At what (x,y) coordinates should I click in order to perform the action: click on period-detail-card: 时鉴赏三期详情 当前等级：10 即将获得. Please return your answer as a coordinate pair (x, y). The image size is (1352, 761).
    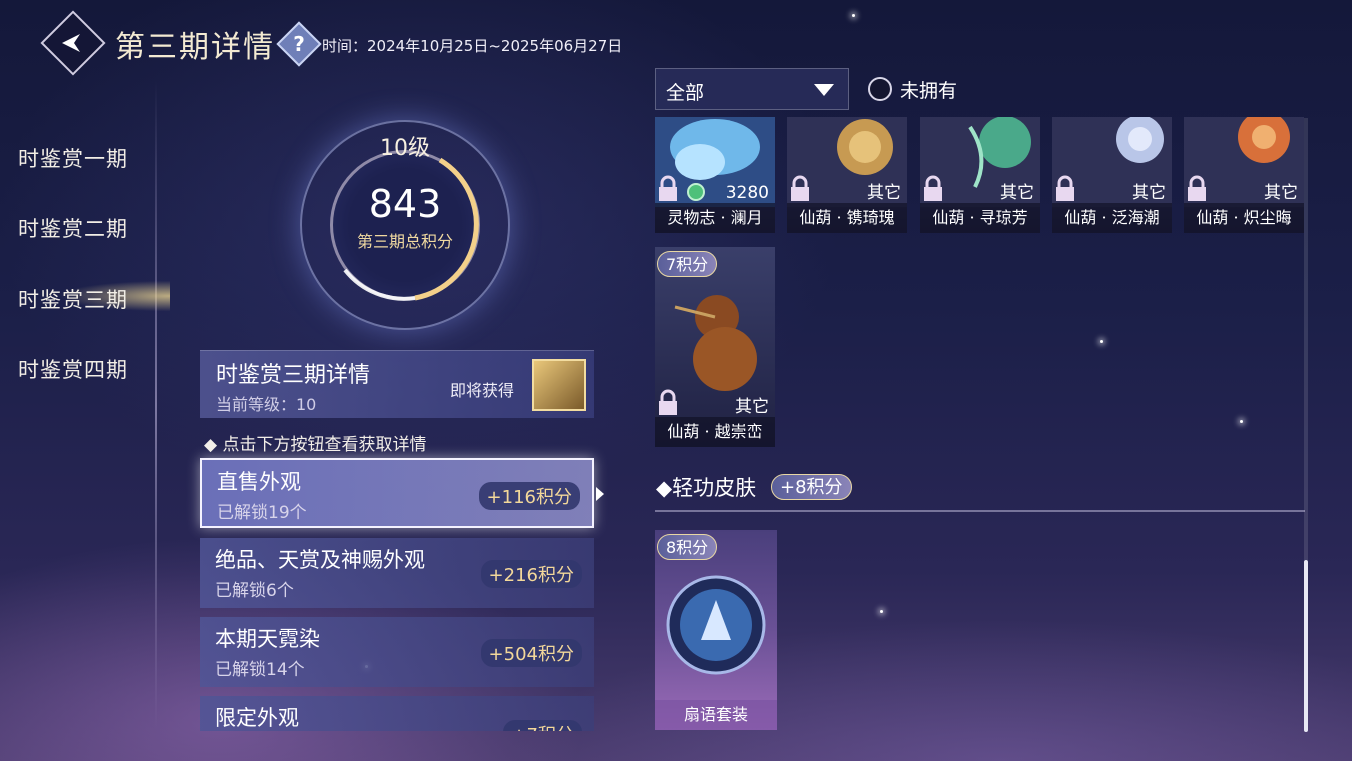
    Looking at the image, I should click on (397, 384).